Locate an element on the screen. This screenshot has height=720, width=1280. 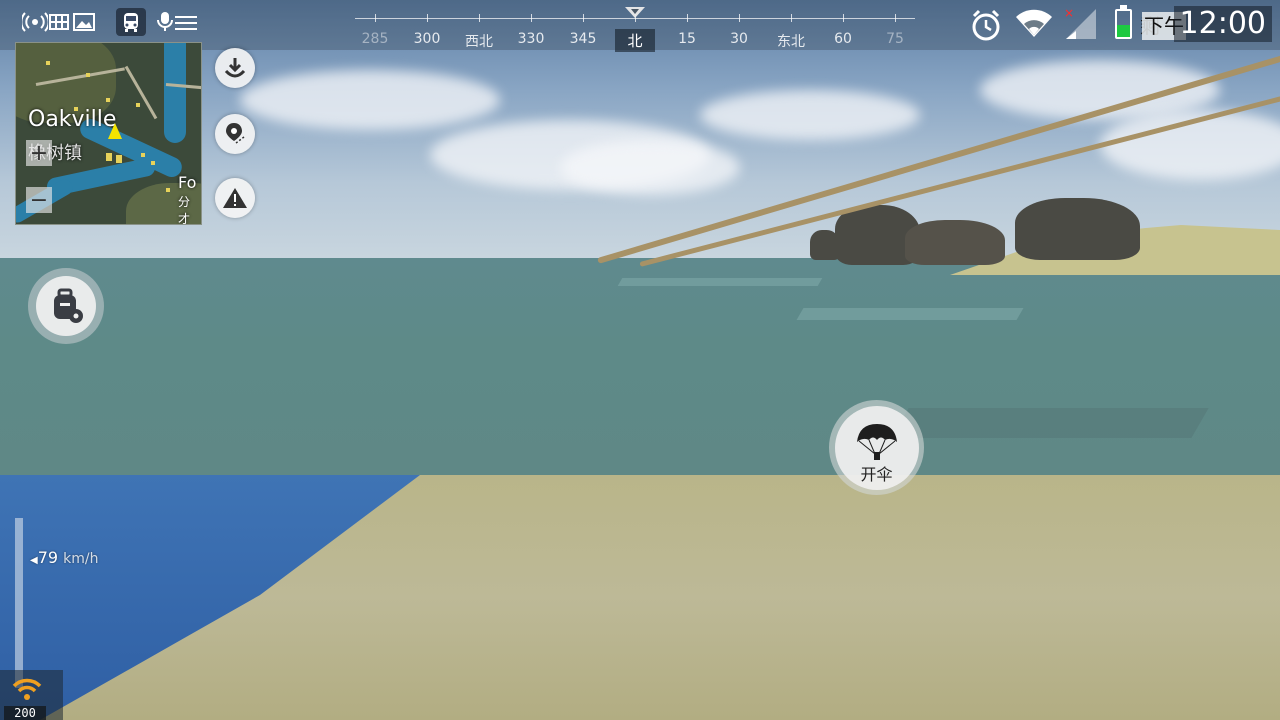
pickup-button is located at coordinates (235, 68).